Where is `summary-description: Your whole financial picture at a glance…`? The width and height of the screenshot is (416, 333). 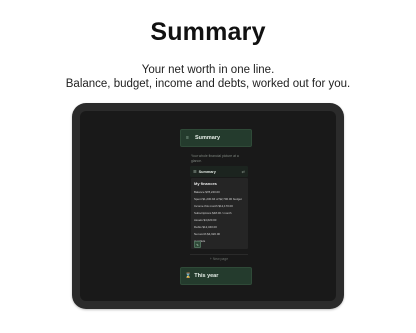
summary-description: Your whole financial picture at a glance… is located at coordinates (215, 158).